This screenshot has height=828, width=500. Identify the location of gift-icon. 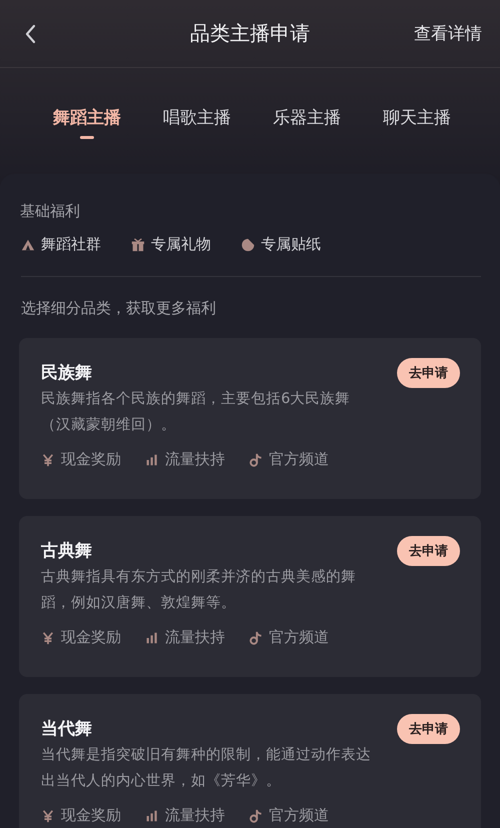
(138, 245).